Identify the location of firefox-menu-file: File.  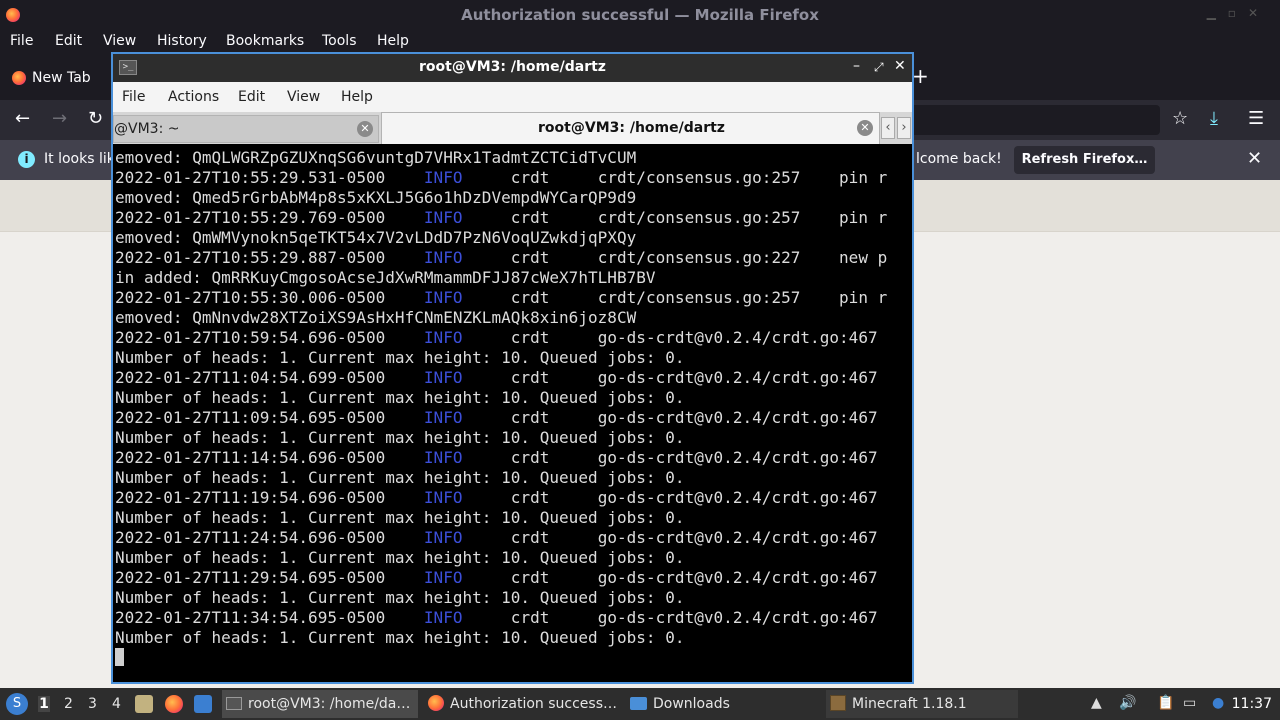
(21, 41).